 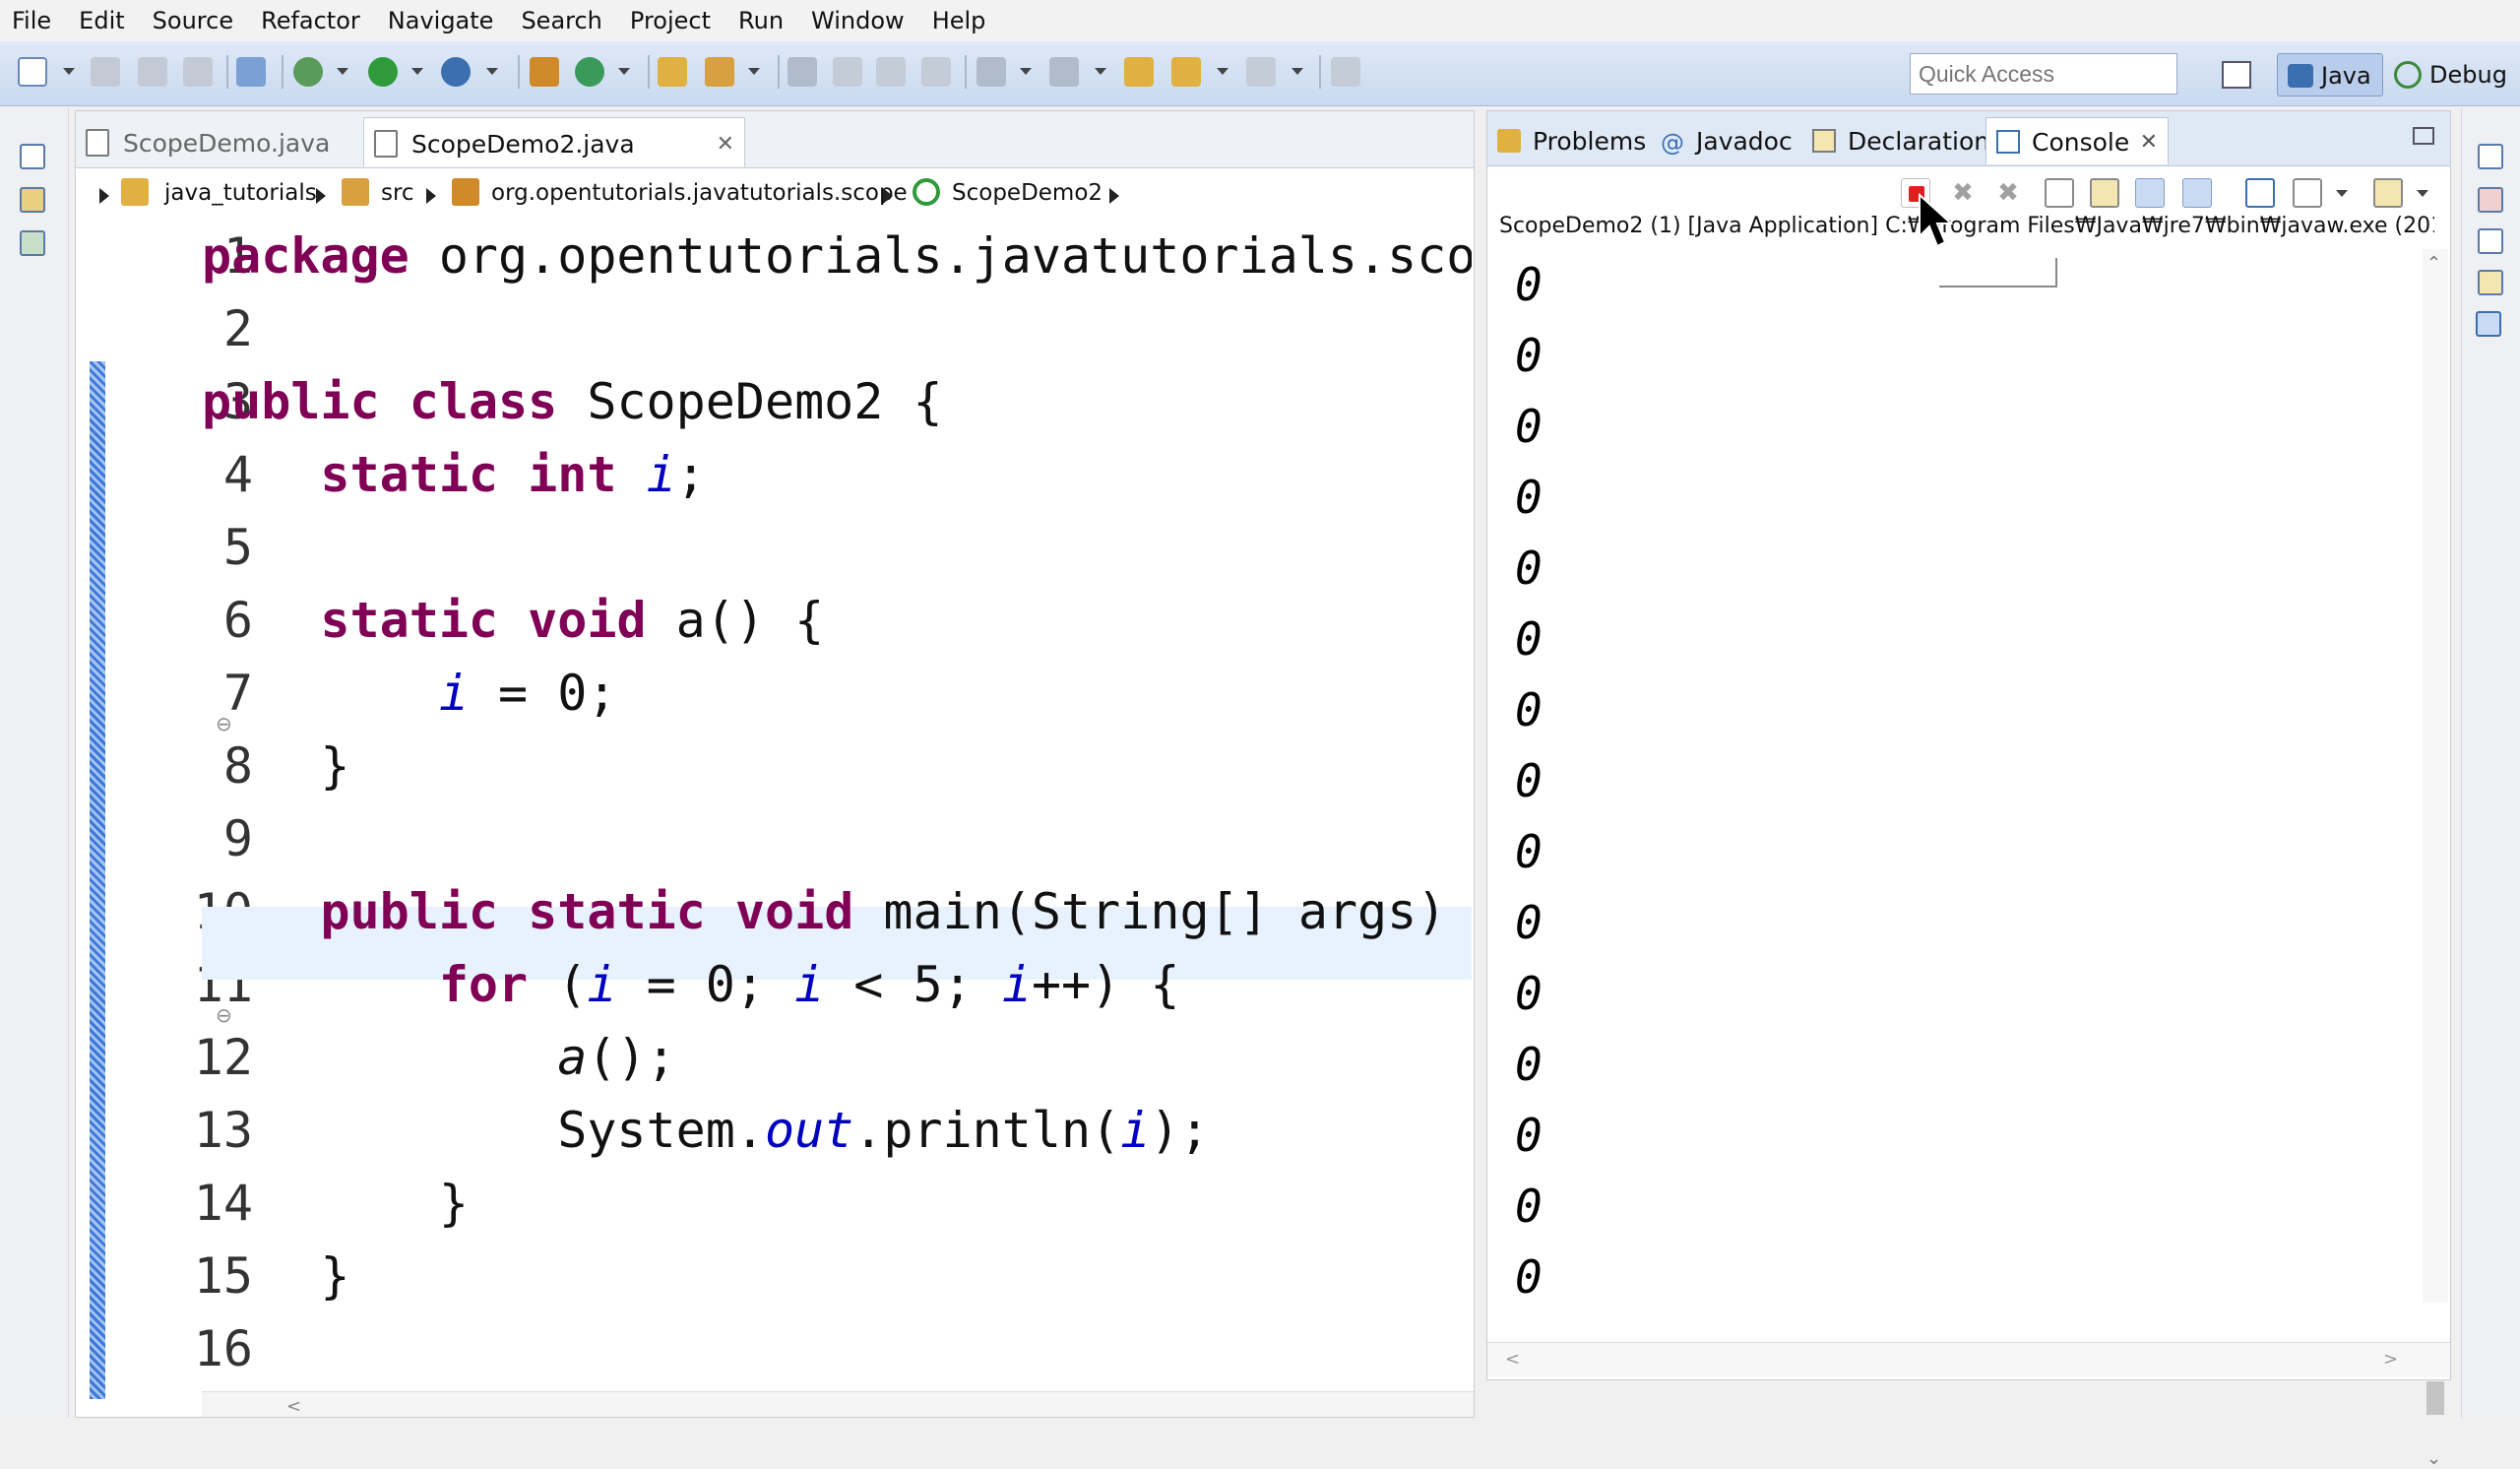 I want to click on perspective-debug-button: Debug, so click(x=2454, y=74).